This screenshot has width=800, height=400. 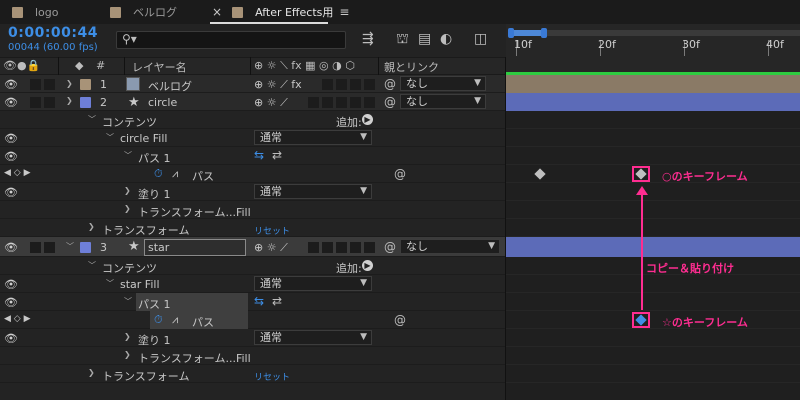 What do you see at coordinates (544, 33) in the screenshot?
I see `work-area-end-handle` at bounding box center [544, 33].